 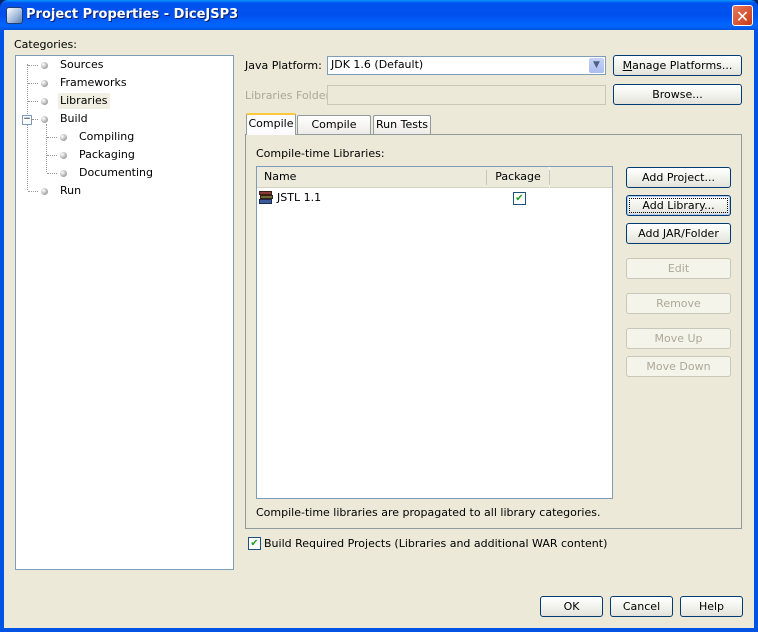 What do you see at coordinates (379, 15) in the screenshot?
I see `title-bar: Project Properties - DiceJSP3 ✕` at bounding box center [379, 15].